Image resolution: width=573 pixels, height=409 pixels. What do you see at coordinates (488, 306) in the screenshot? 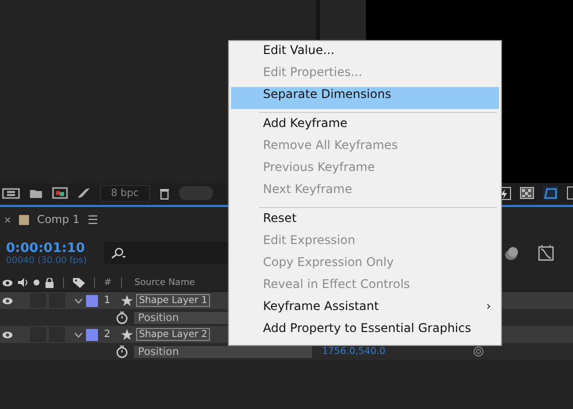
I see `submenu-arrow: ›` at bounding box center [488, 306].